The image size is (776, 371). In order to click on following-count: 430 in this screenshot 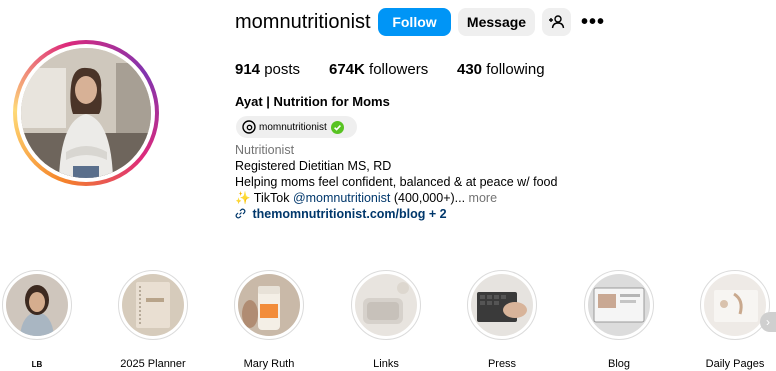, I will do `click(470, 69)`.